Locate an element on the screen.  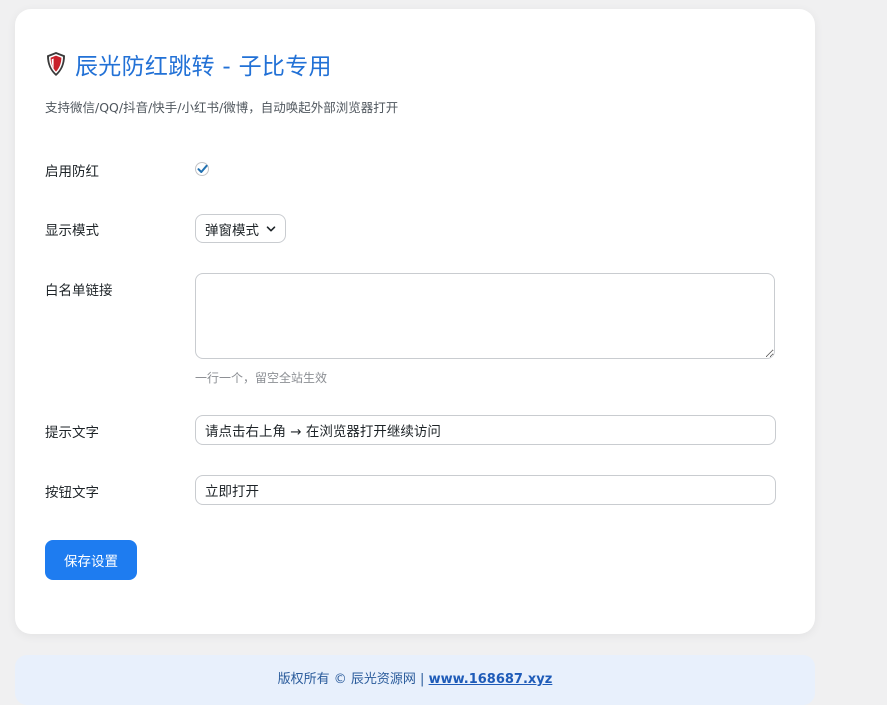
enable-label: 启用防红 is located at coordinates (72, 172).